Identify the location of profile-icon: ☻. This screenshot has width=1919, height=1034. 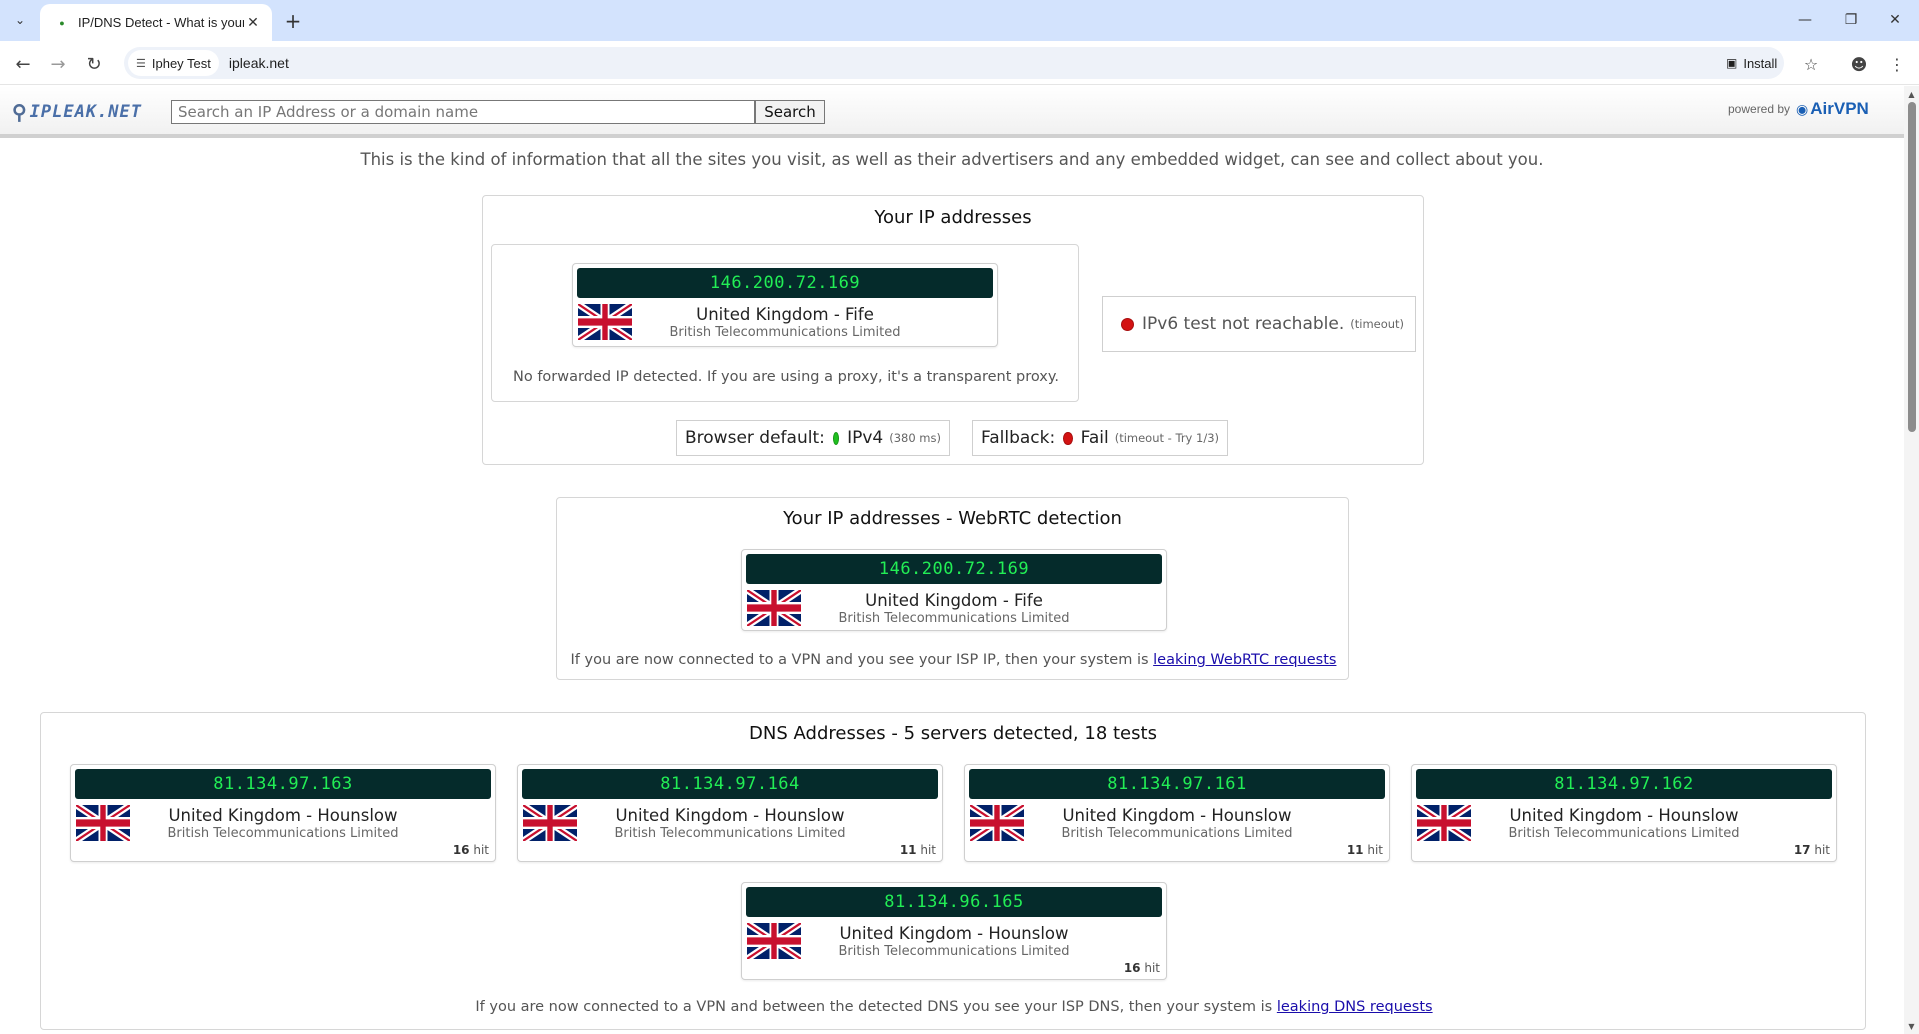
(1859, 64).